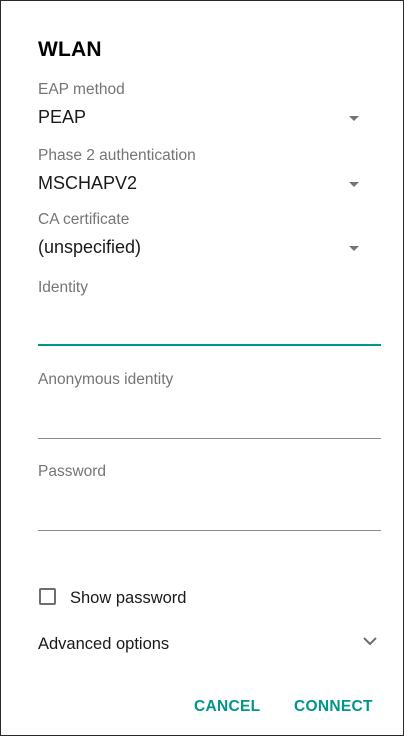  What do you see at coordinates (209, 416) in the screenshot?
I see `anonymous-identity-input` at bounding box center [209, 416].